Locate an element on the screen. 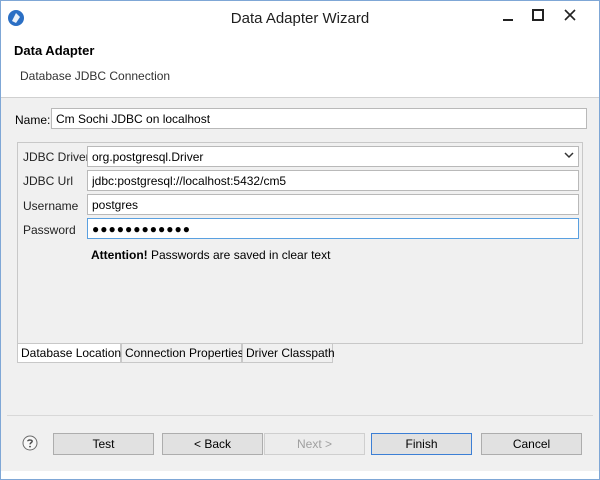  tab-database-location: Database Location is located at coordinates (69, 353).